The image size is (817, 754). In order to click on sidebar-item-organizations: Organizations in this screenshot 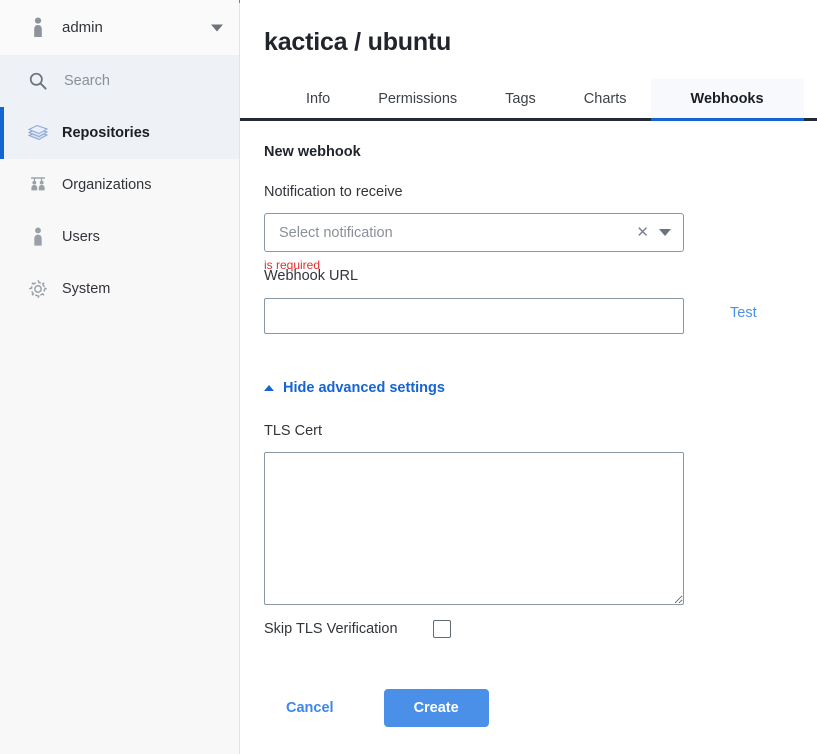, I will do `click(119, 185)`.